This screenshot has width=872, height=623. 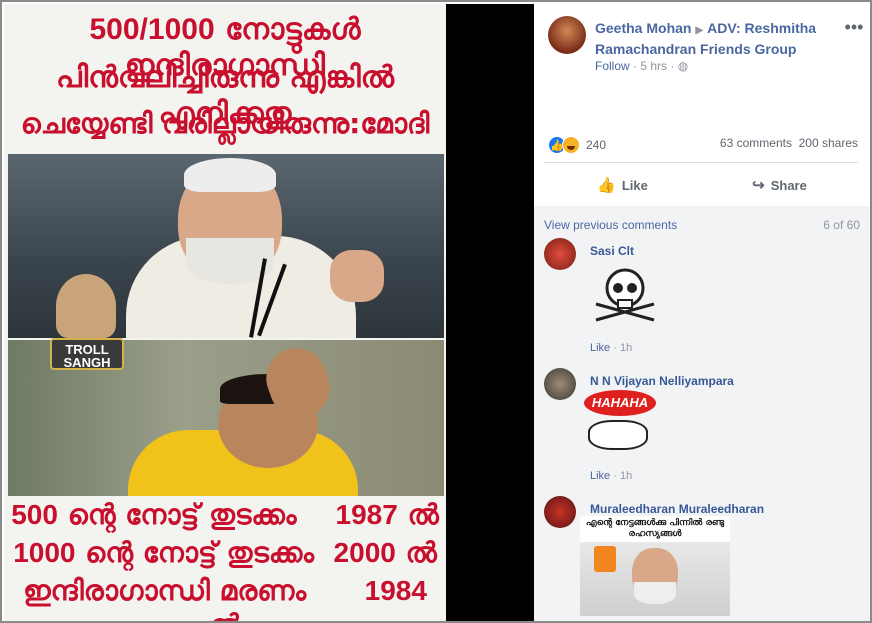 What do you see at coordinates (756, 143) in the screenshot?
I see `comments-count-link: 63 comments` at bounding box center [756, 143].